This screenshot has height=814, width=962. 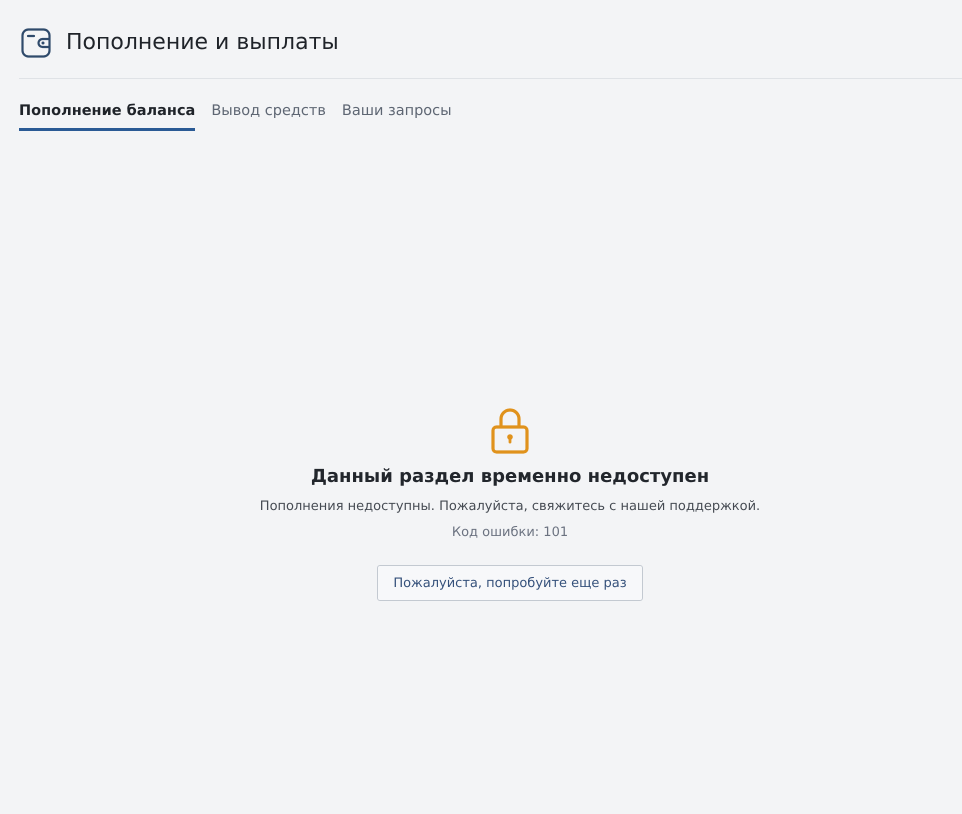 I want to click on tab: Пополнение баланса, so click(x=107, y=116).